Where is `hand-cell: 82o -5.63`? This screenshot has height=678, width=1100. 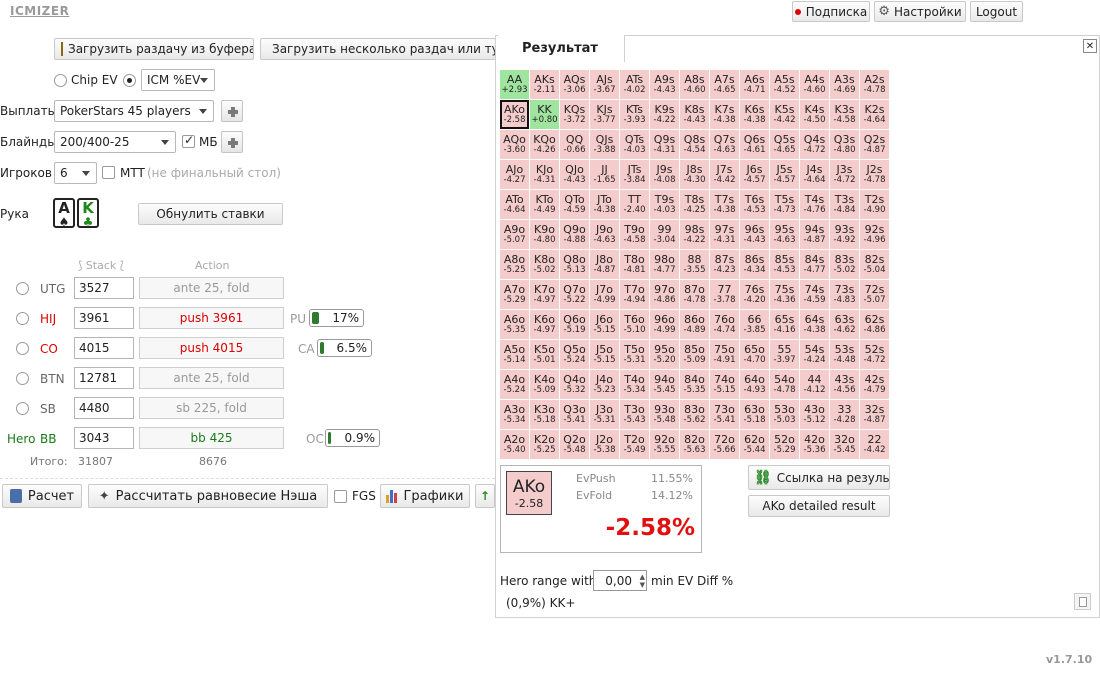
hand-cell: 82o -5.63 is located at coordinates (694, 444).